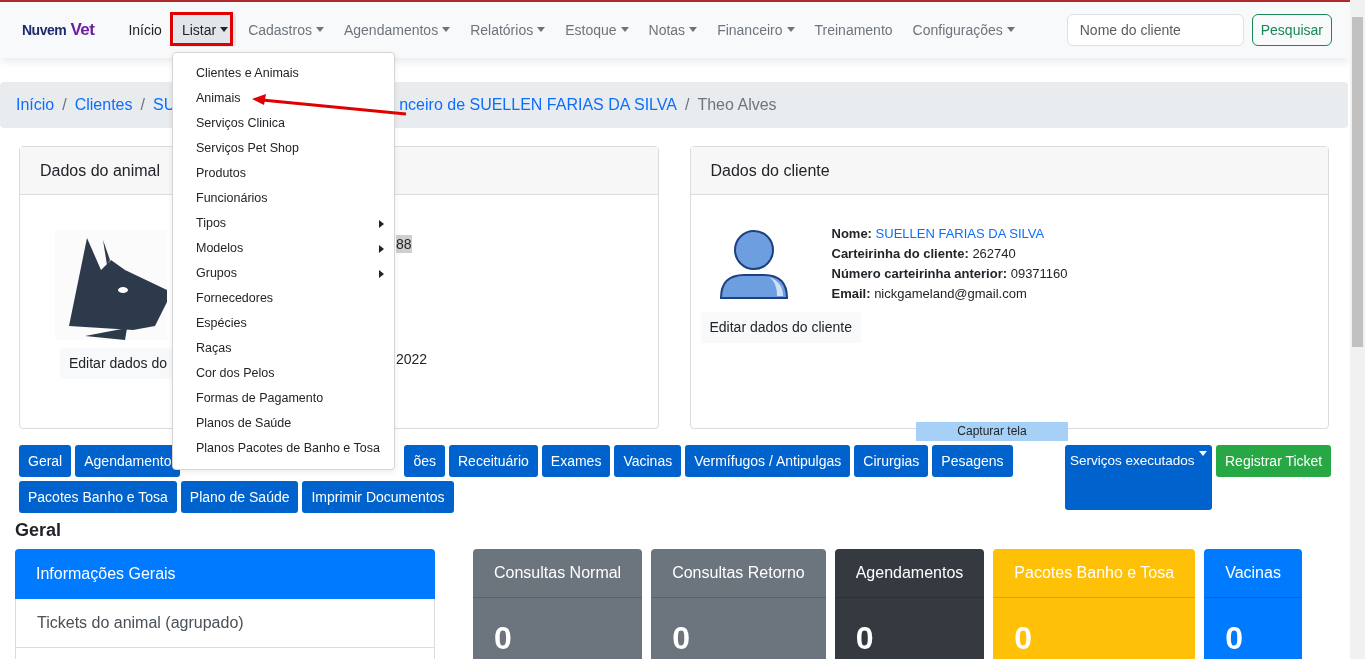 This screenshot has height=659, width=1365. Describe the element at coordinates (508, 30) in the screenshot. I see `nav-link: Relatórios` at that location.